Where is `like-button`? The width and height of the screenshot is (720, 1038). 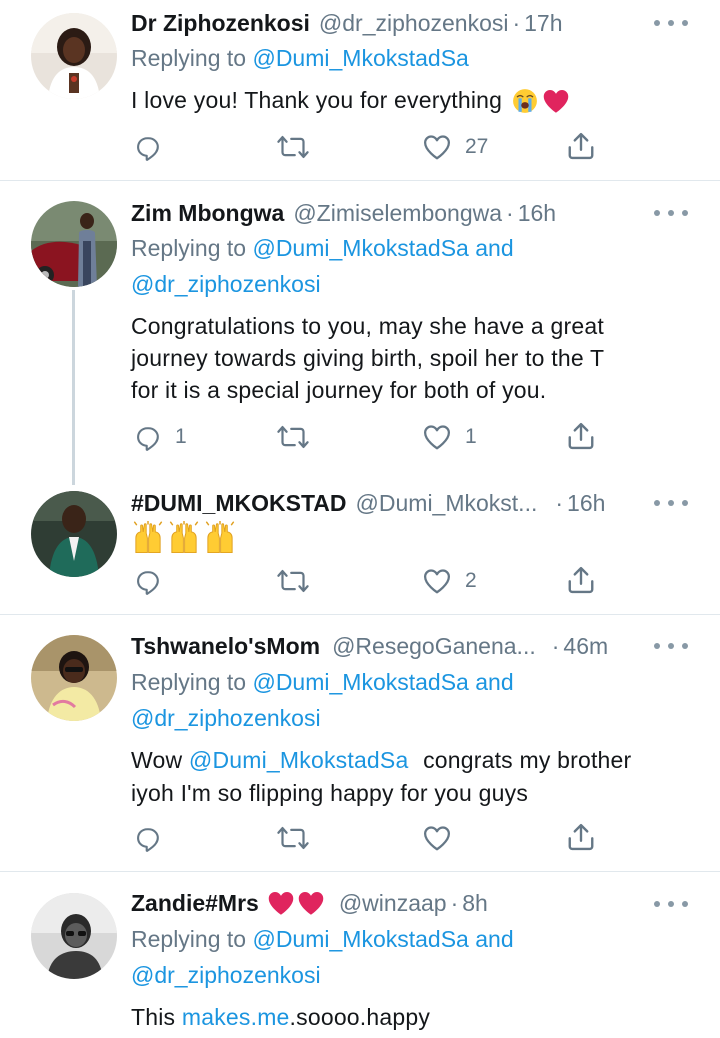 like-button is located at coordinates (443, 838).